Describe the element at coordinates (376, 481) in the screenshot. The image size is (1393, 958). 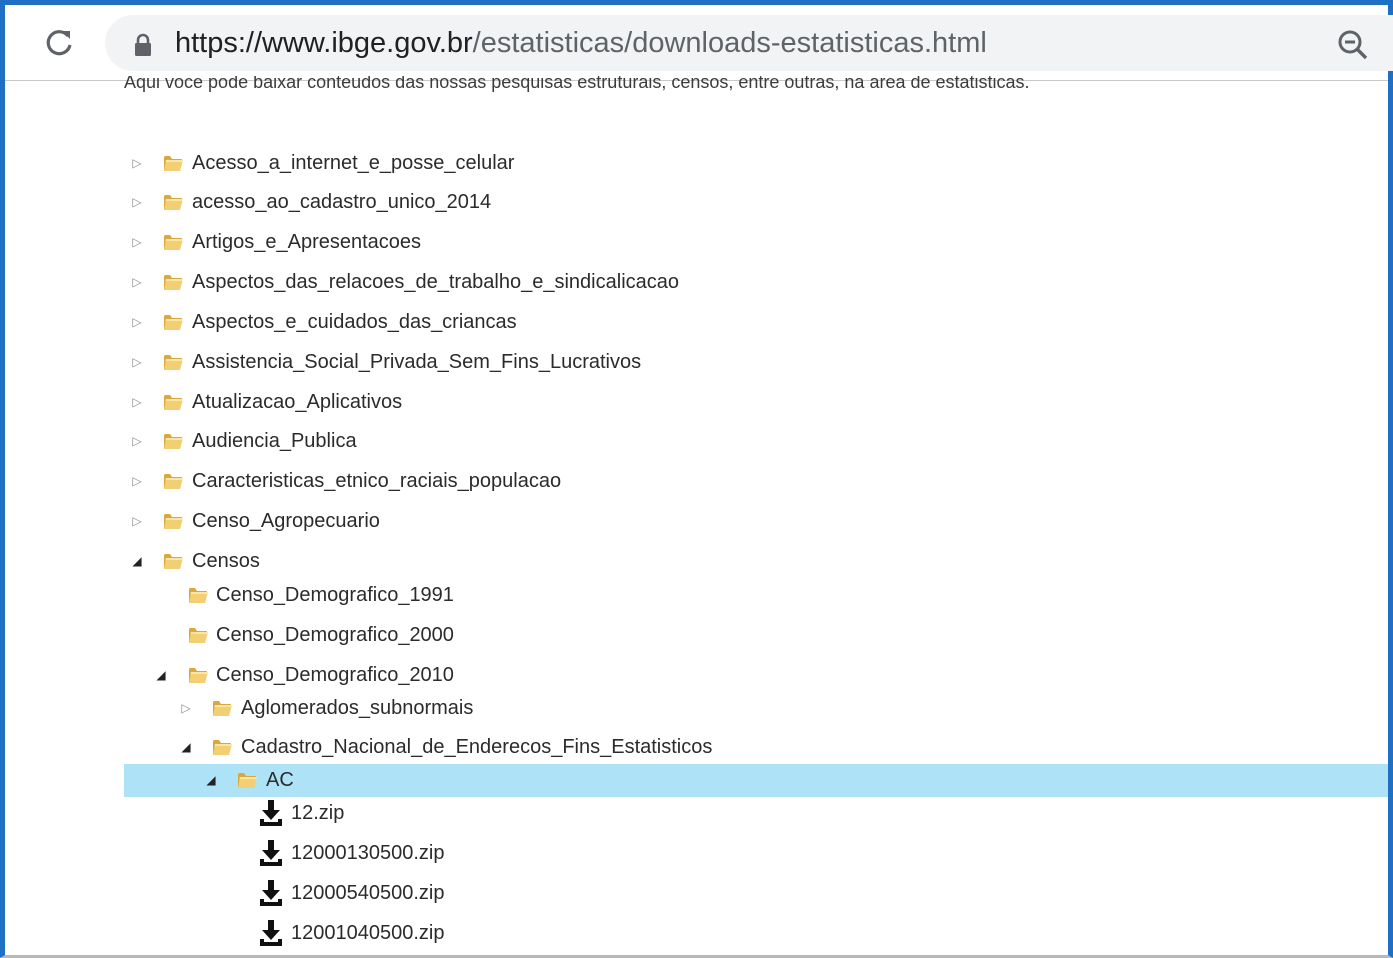
I see `folder-label: Caracteristicas_etnico_raciais_populacao` at that location.